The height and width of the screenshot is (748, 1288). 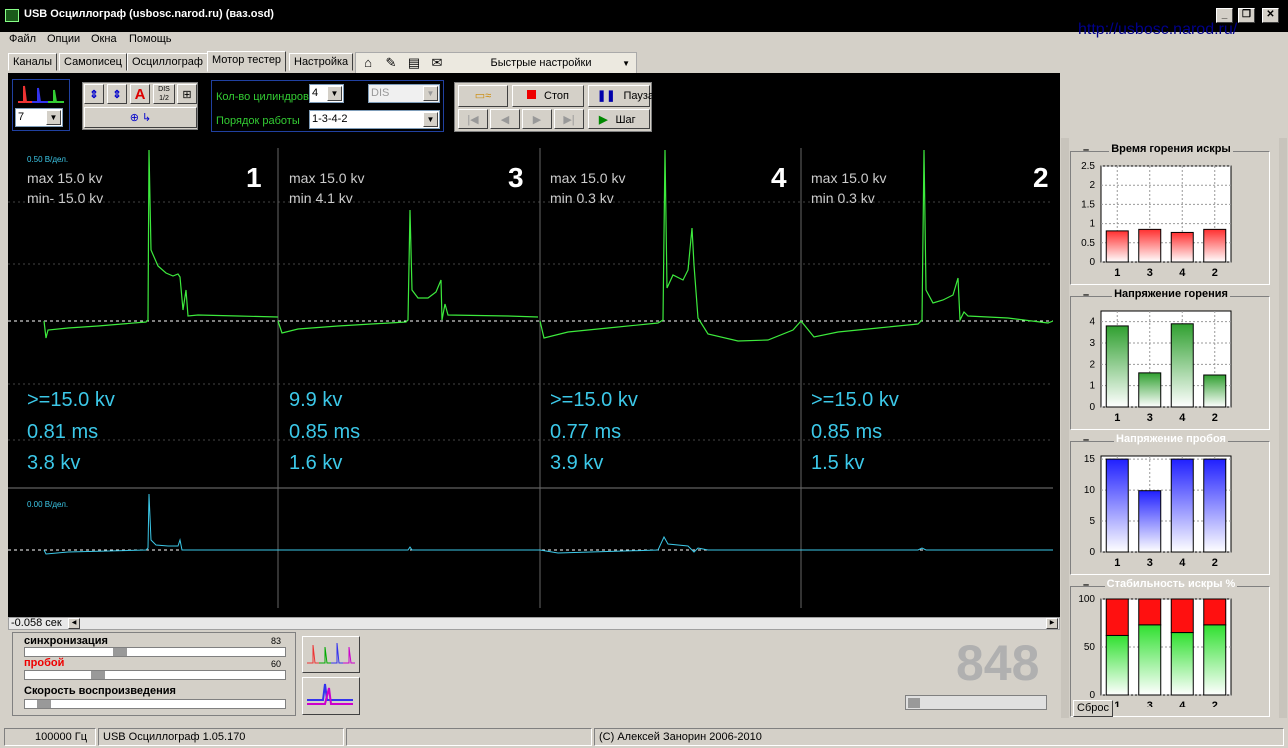 What do you see at coordinates (164, 94) in the screenshot?
I see `dis-button: DIS 1/2` at bounding box center [164, 94].